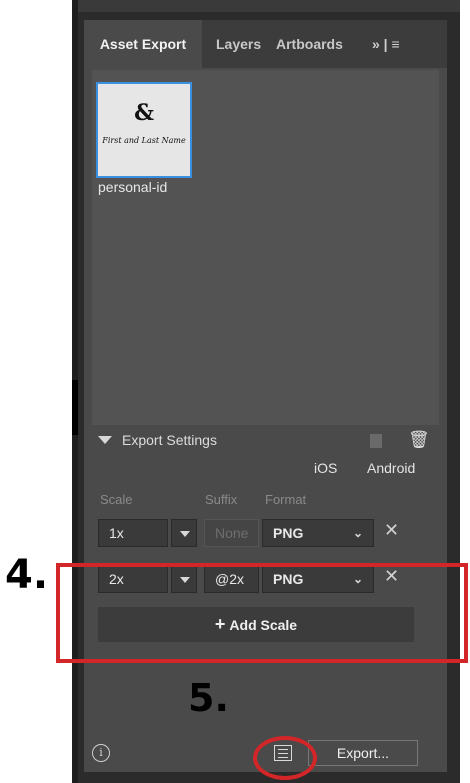  What do you see at coordinates (143, 44) in the screenshot?
I see `tab-asset-export: Asset Export` at bounding box center [143, 44].